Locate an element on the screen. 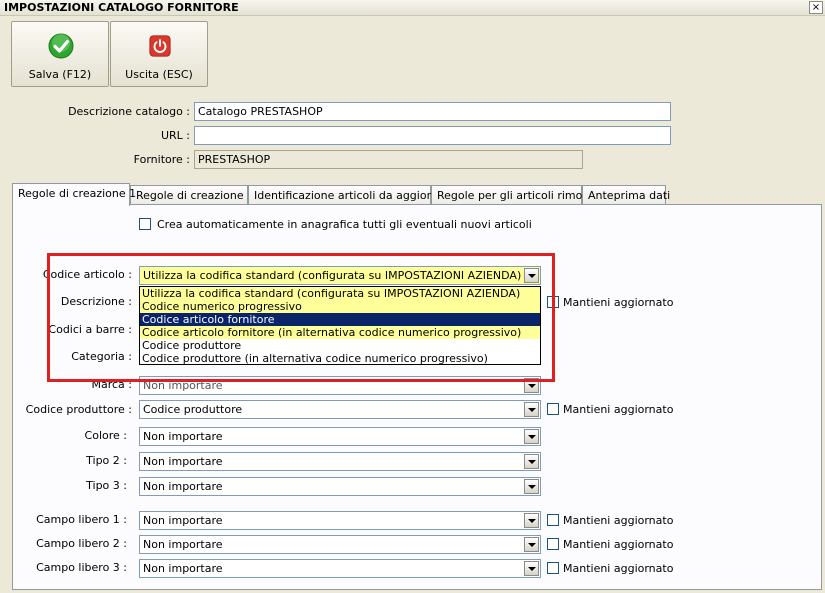 The image size is (825, 593). tab-regole-creazione-1: Regole di creazione 1 is located at coordinates (74, 194).